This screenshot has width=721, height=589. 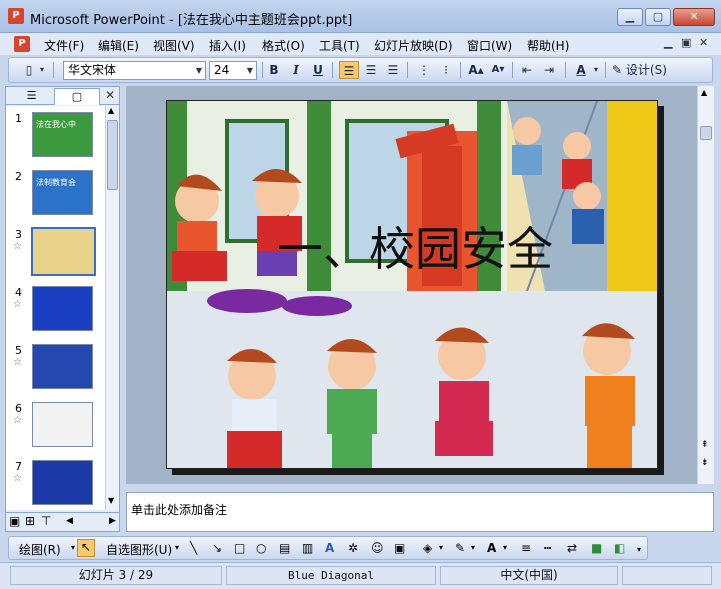 I want to click on previous-slide-icon: ⇞, so click(x=705, y=445).